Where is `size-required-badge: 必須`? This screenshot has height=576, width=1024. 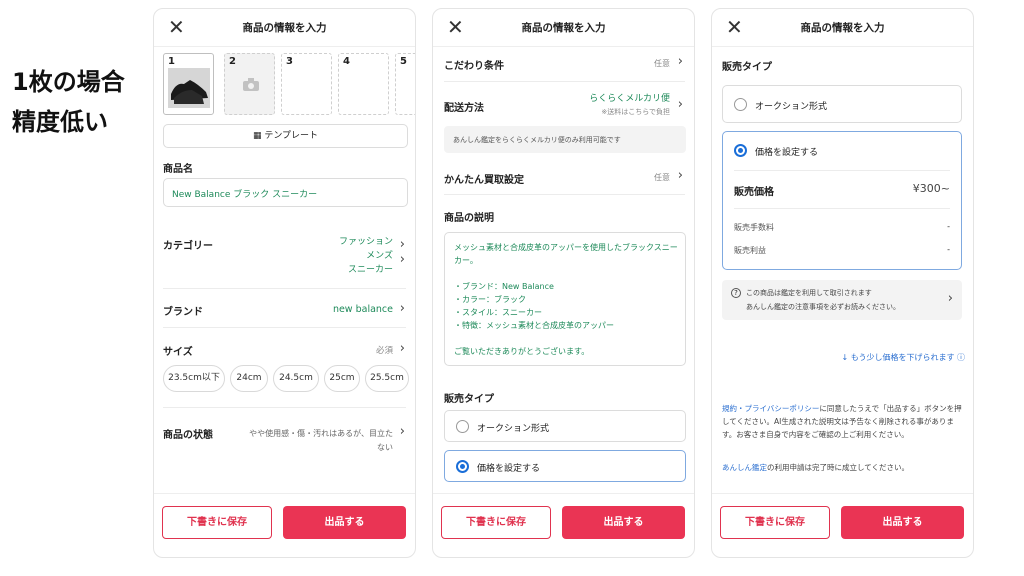 size-required-badge: 必須 is located at coordinates (384, 351).